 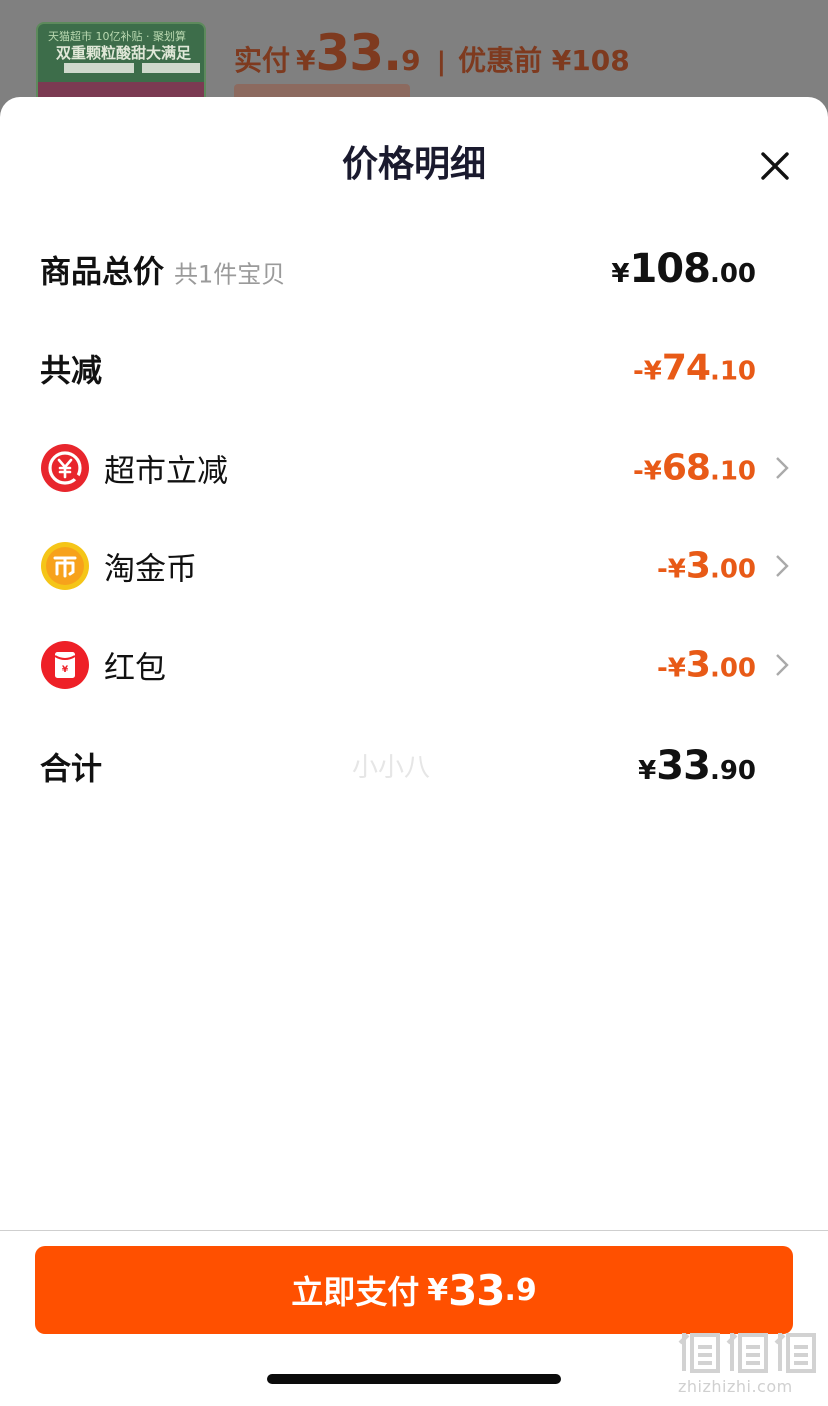 What do you see at coordinates (166, 471) in the screenshot?
I see `supermarket-discount-label: 超市立减` at bounding box center [166, 471].